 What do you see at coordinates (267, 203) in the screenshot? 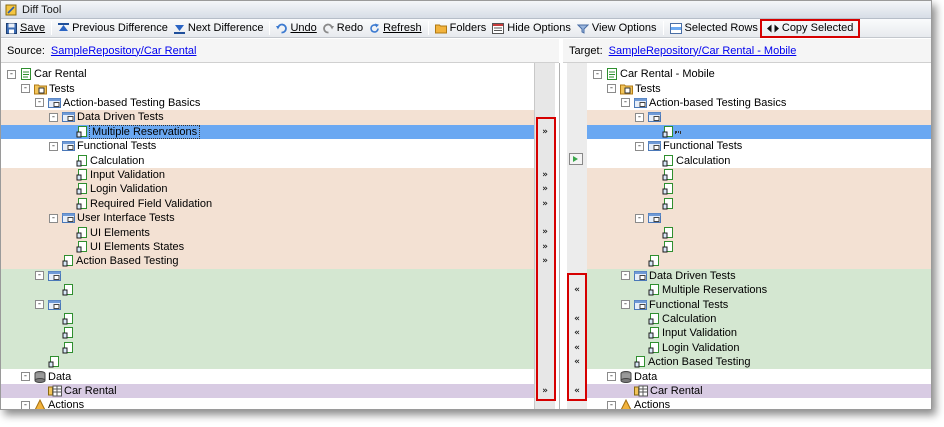
I see `source-tree-row: Required Field Validation` at bounding box center [267, 203].